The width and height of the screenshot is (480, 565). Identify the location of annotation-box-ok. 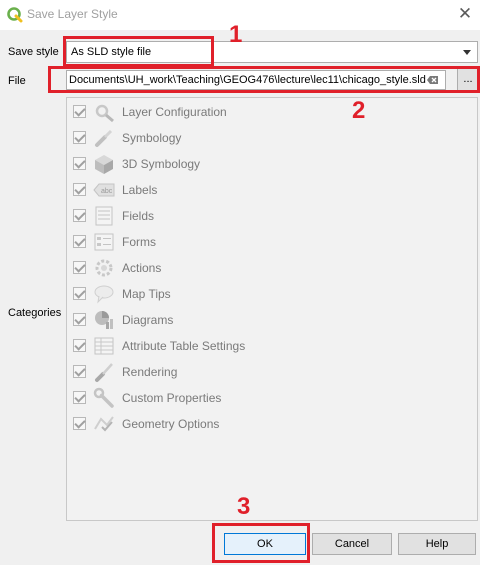
(261, 543).